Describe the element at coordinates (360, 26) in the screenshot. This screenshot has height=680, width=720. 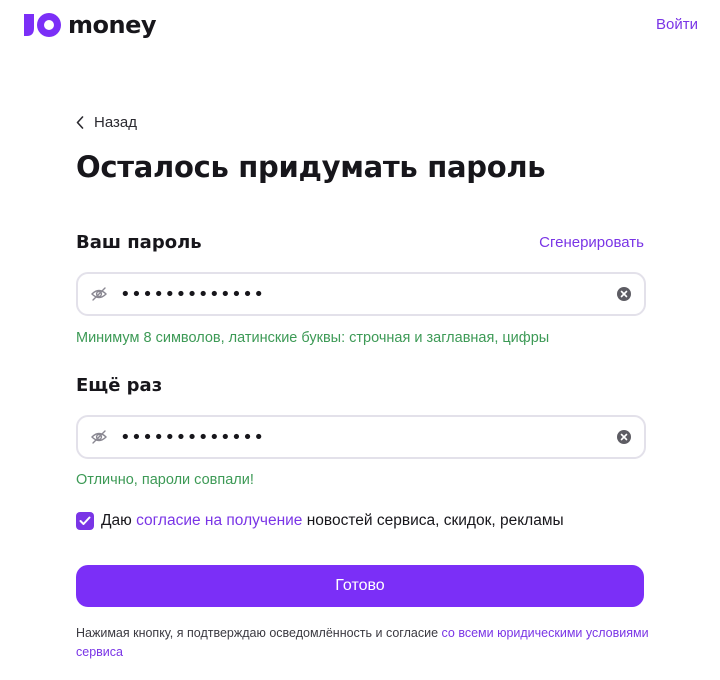
I see `header: money Войти` at that location.